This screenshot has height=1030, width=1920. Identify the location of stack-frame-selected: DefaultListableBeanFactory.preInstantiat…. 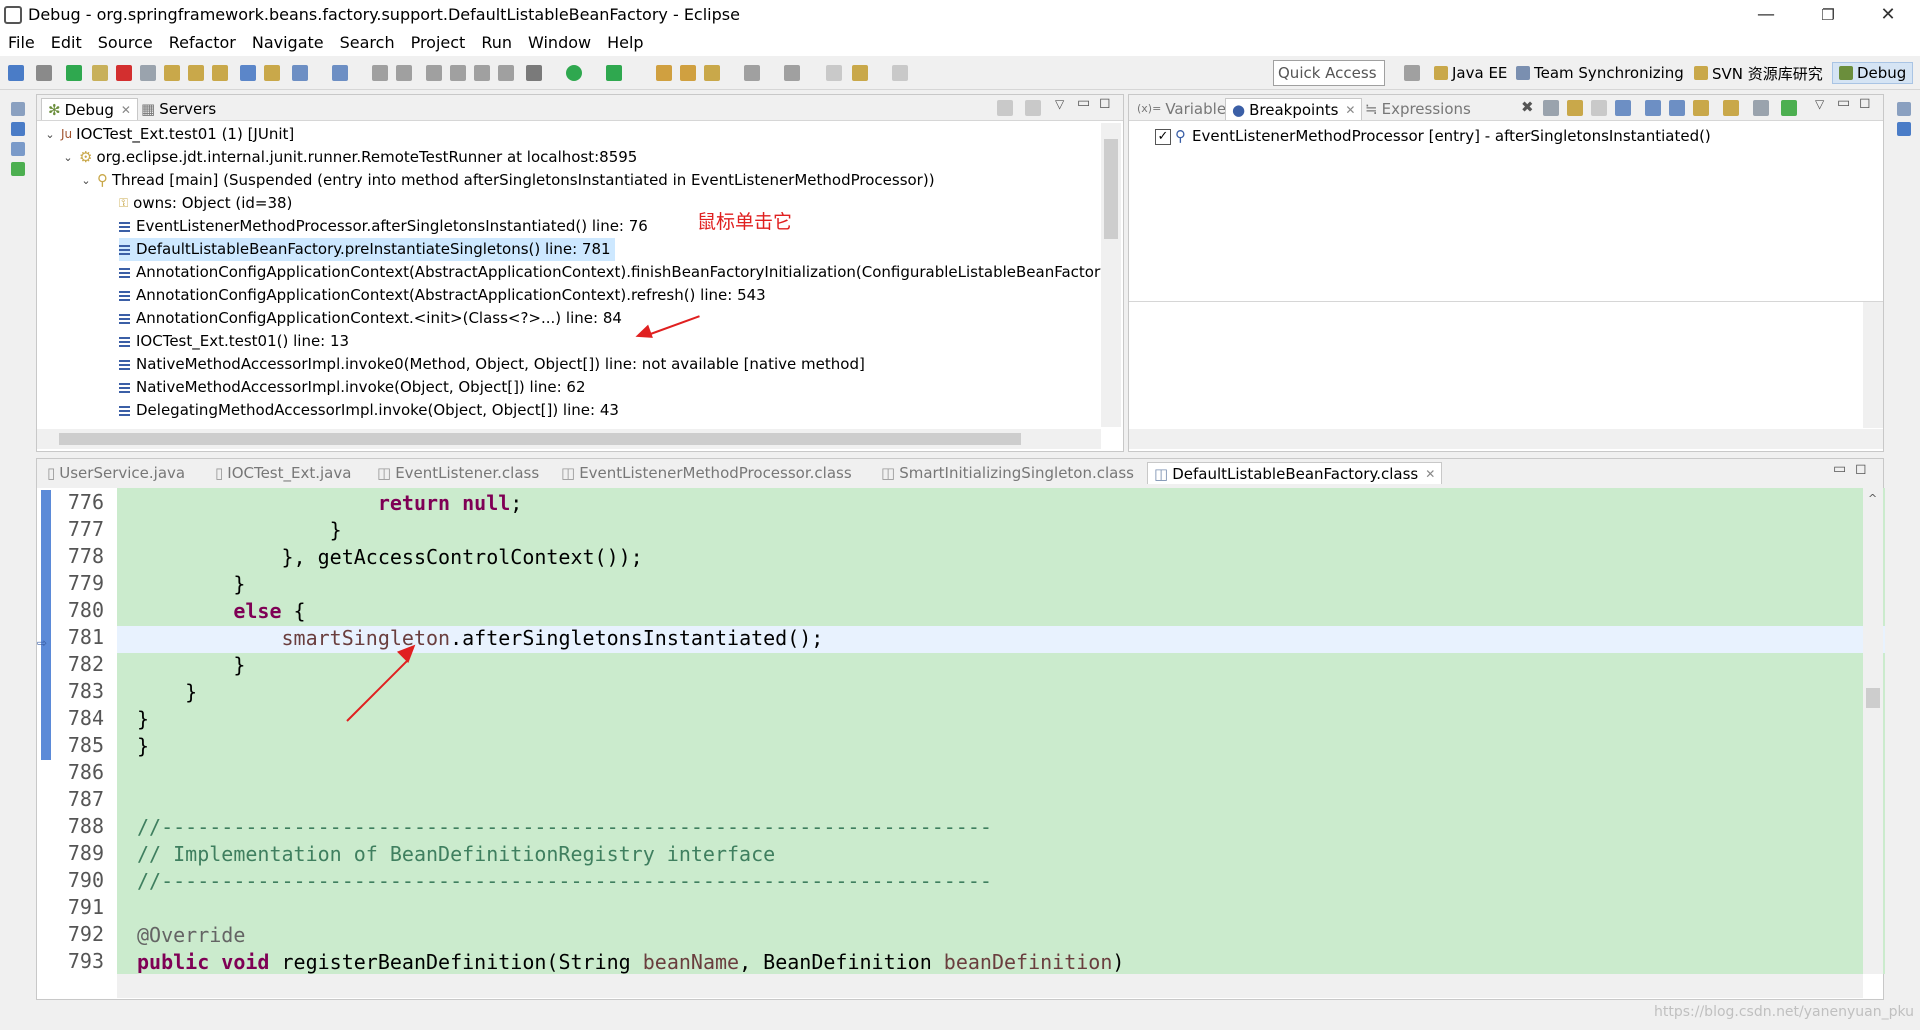
(367, 249).